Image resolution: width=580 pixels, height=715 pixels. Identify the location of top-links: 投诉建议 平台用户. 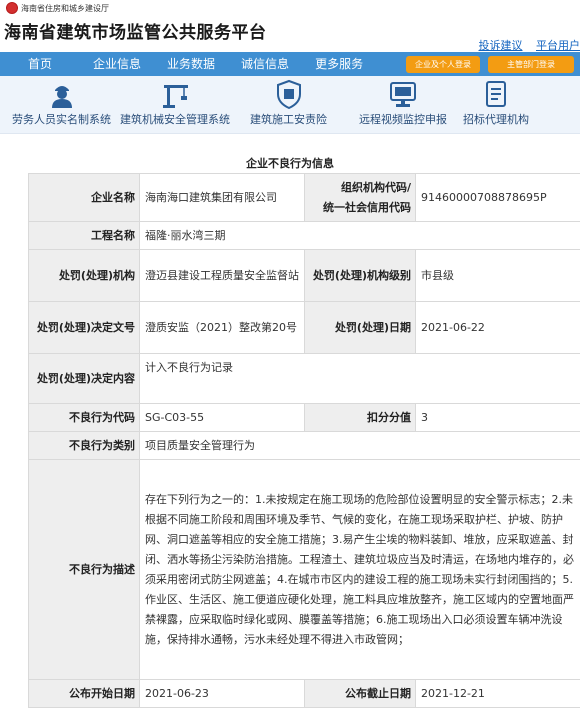
(524, 45).